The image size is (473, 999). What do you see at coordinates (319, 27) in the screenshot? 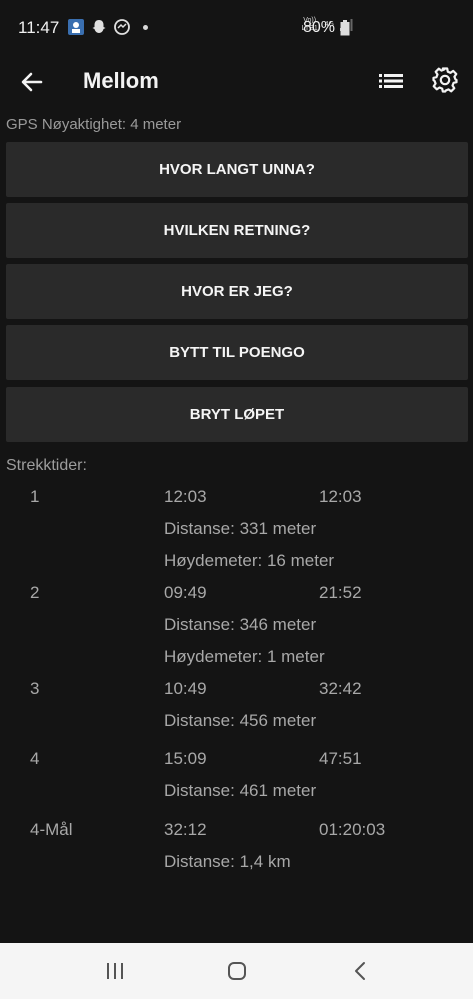
I see `battery-percent: 80%` at bounding box center [319, 27].